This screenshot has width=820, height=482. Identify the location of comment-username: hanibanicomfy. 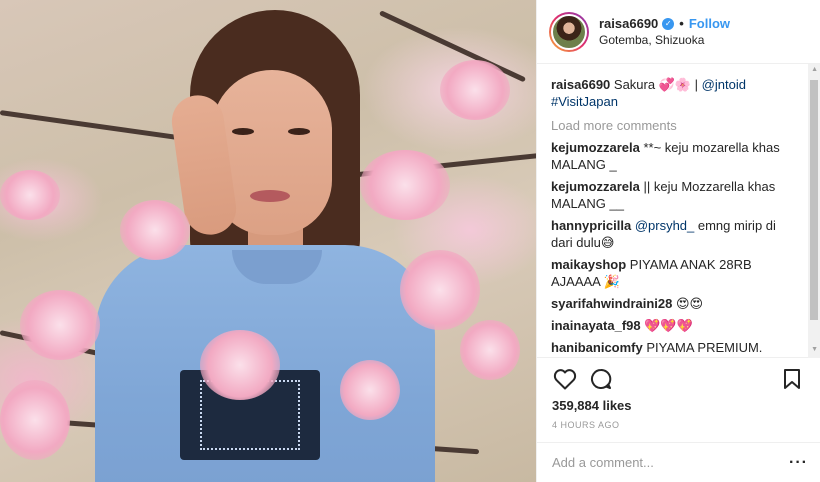
(597, 347).